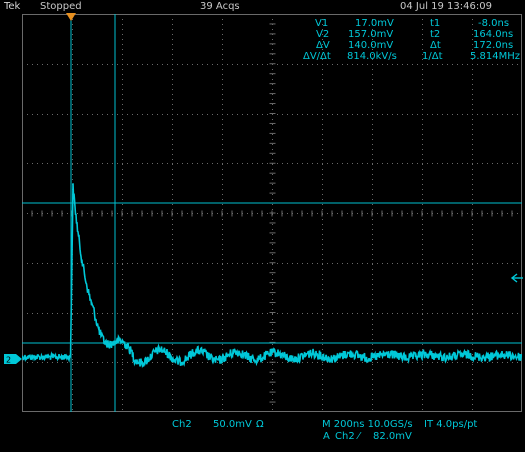  What do you see at coordinates (317, 56) in the screenshot?
I see `slope-label: ΔV/Δt` at bounding box center [317, 56].